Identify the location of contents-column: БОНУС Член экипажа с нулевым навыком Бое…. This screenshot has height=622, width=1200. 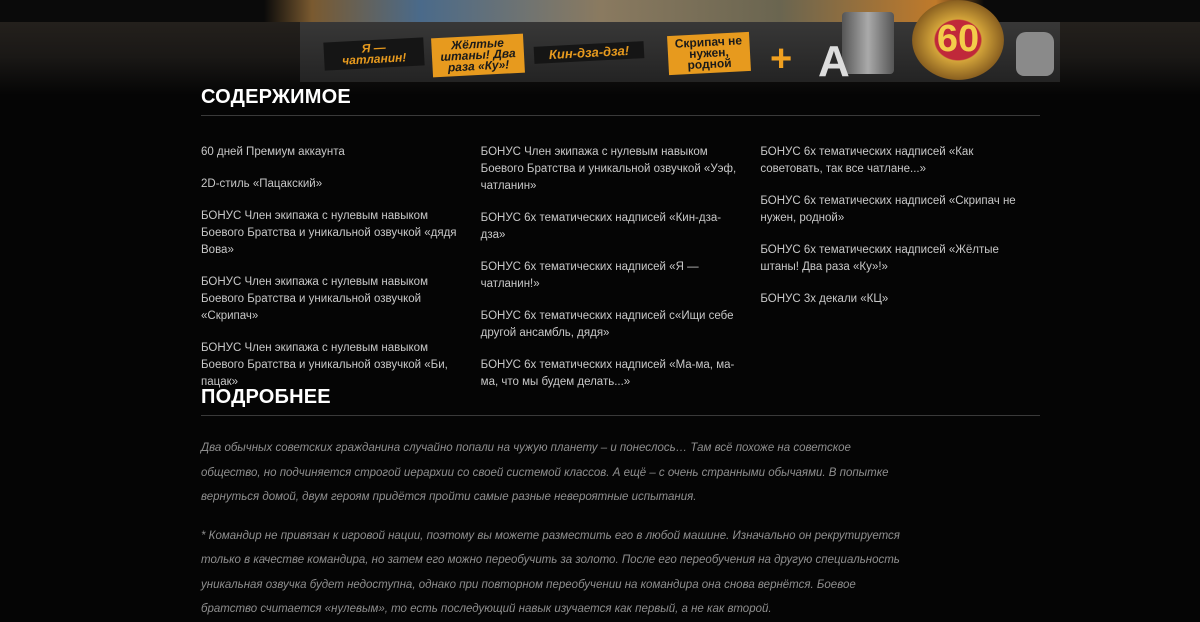
(621, 275).